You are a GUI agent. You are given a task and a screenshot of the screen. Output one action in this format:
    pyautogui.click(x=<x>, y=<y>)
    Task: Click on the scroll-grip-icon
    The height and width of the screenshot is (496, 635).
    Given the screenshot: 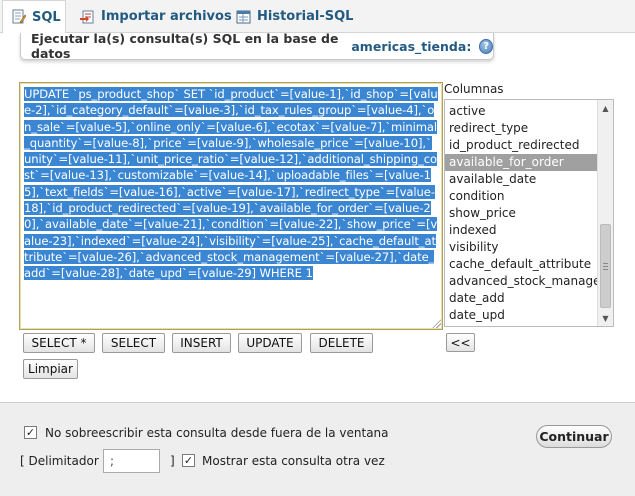 What is the action you would take?
    pyautogui.click(x=605, y=266)
    